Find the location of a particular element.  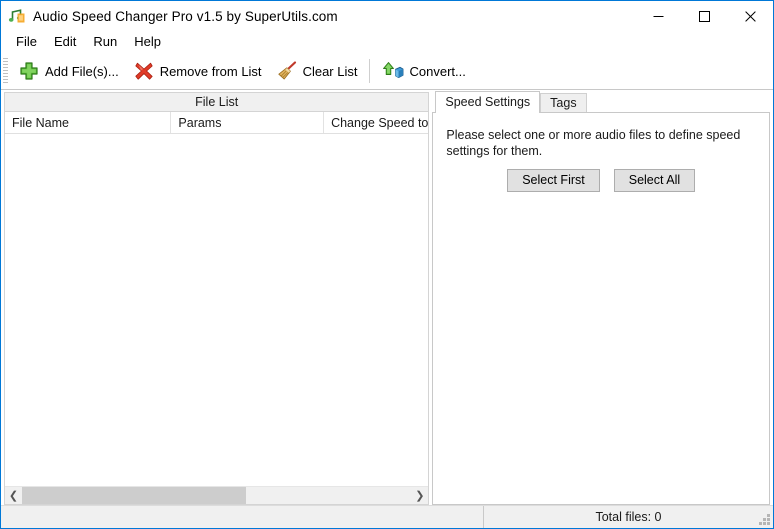

music-note-icon is located at coordinates (17, 16).